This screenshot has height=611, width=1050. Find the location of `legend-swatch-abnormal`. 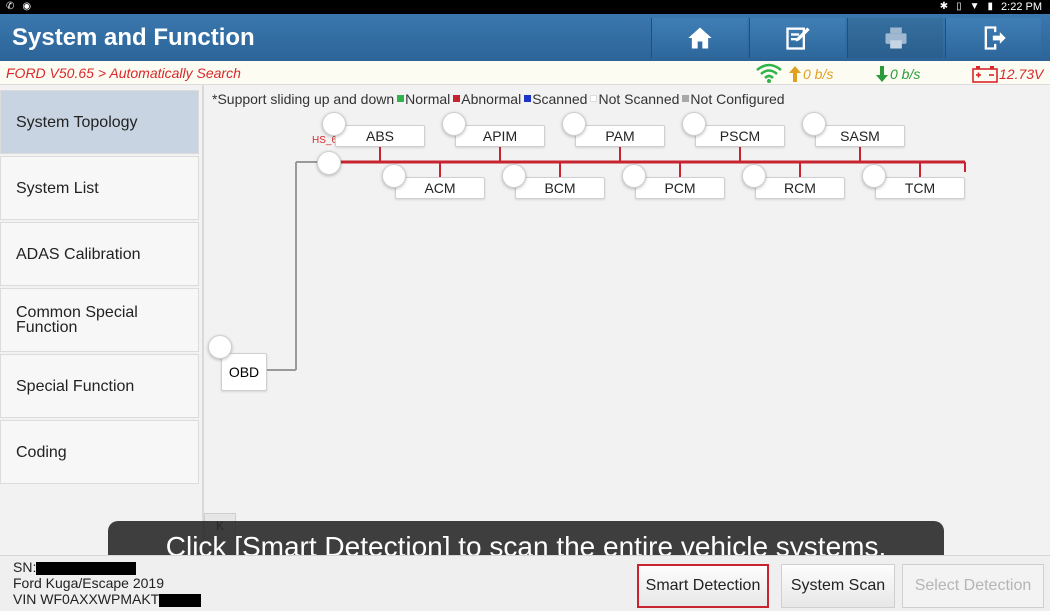

legend-swatch-abnormal is located at coordinates (457, 98).